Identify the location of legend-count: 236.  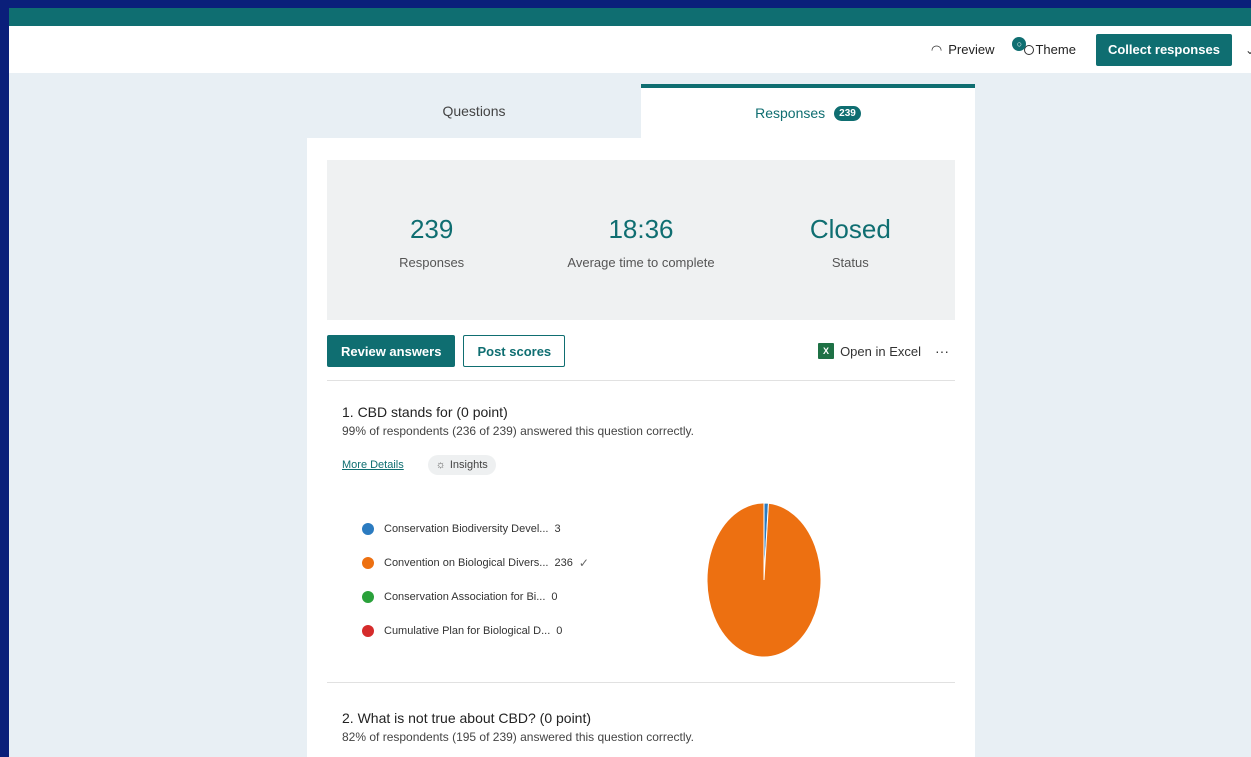
(563, 563).